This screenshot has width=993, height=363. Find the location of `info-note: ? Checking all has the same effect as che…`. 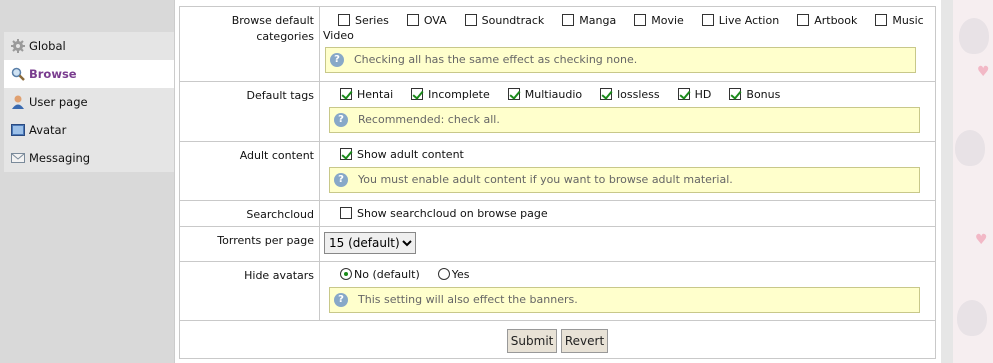

info-note: ? Checking all has the same effect as che… is located at coordinates (620, 60).